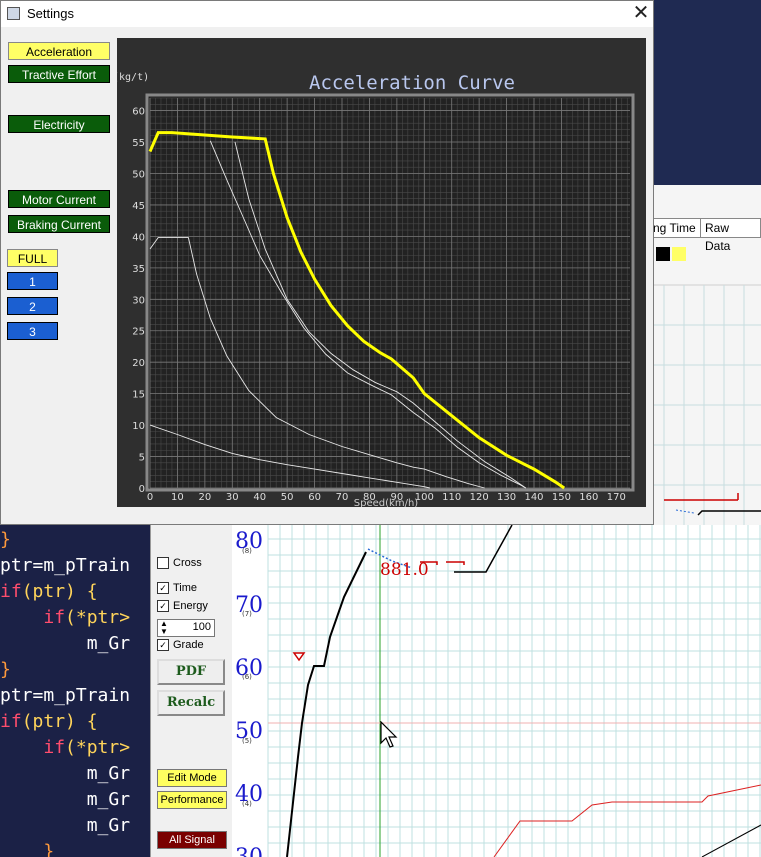 This screenshot has height=857, width=761. Describe the element at coordinates (247, 677) in the screenshot. I see `plot-mark-label: (6)` at that location.